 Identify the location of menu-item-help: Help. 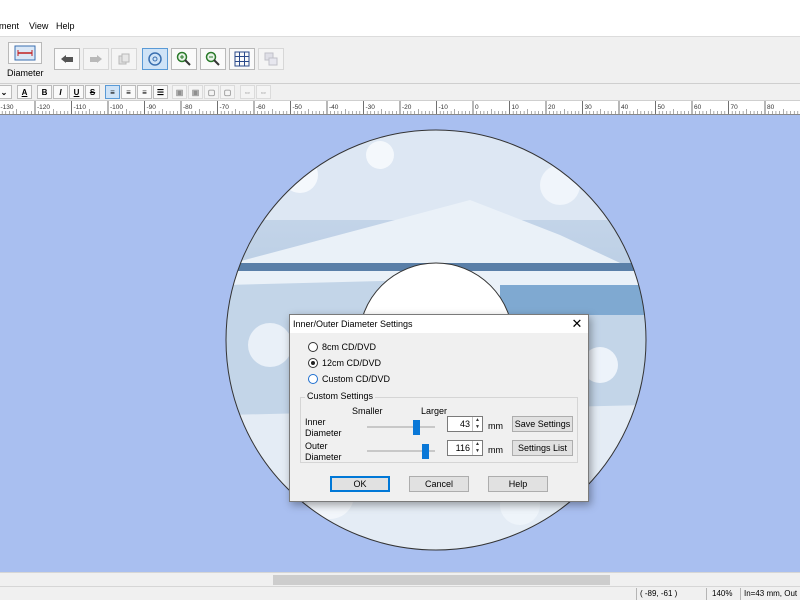
(65, 26).